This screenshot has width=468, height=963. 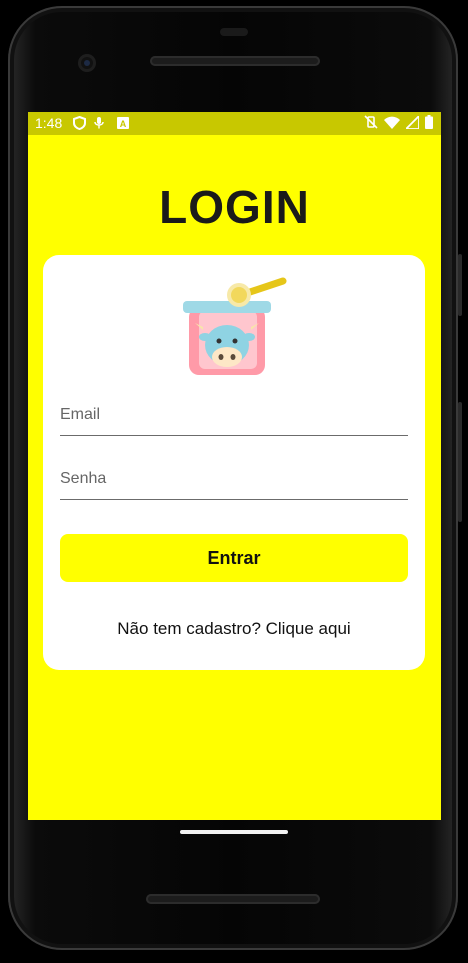 What do you see at coordinates (371, 123) in the screenshot?
I see `vibrate-off-icon` at bounding box center [371, 123].